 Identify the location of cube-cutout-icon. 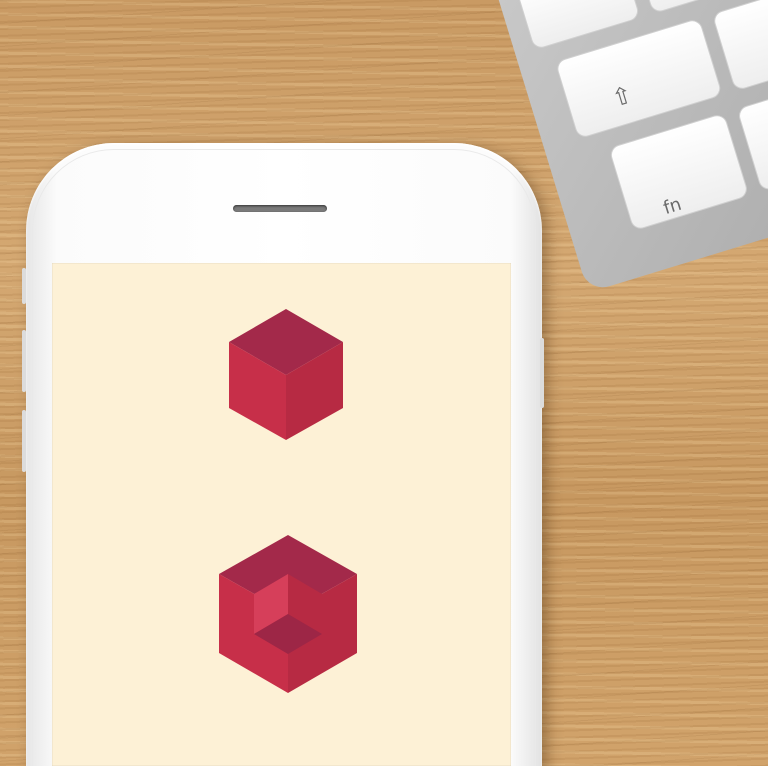
(288, 614).